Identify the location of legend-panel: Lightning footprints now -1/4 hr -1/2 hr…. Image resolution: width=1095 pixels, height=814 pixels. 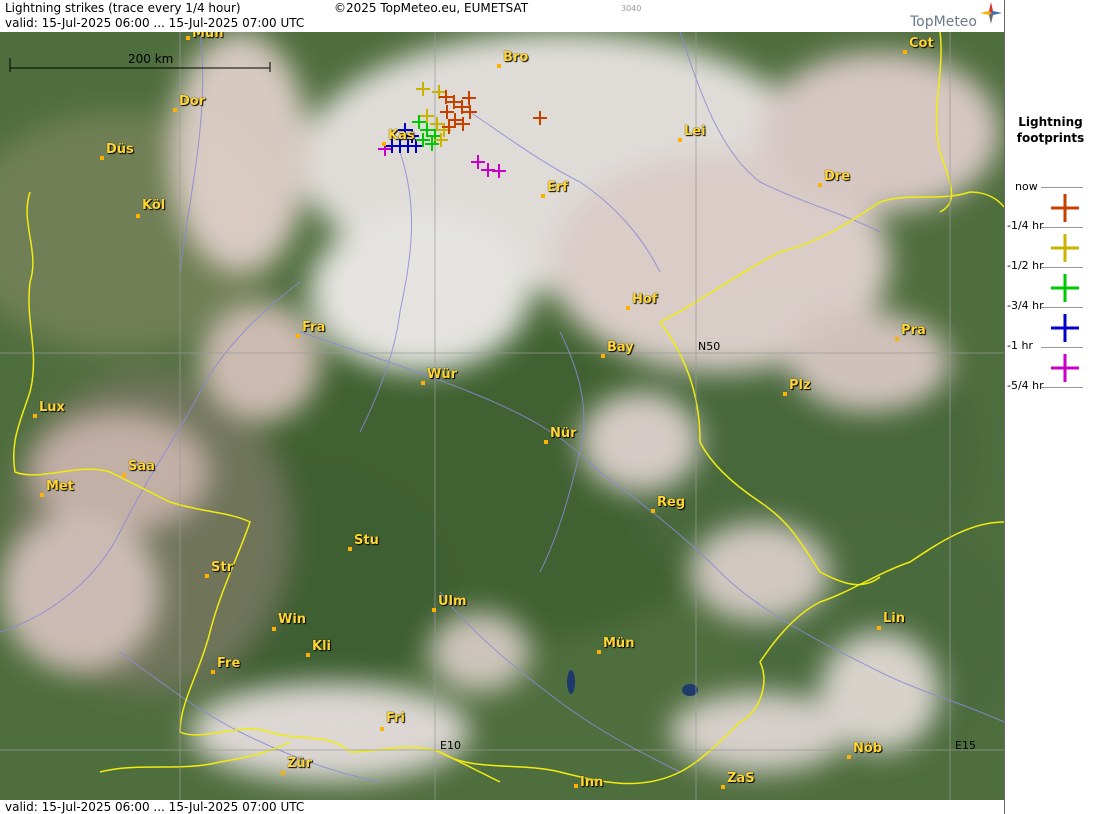
(1049, 407).